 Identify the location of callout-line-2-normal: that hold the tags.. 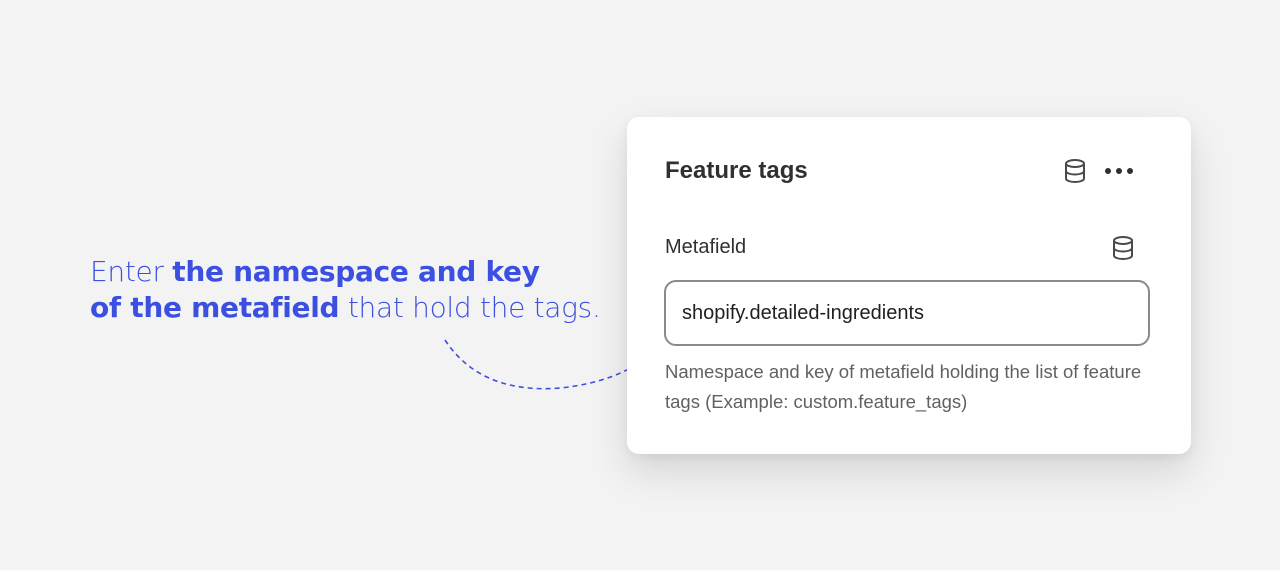
(470, 307).